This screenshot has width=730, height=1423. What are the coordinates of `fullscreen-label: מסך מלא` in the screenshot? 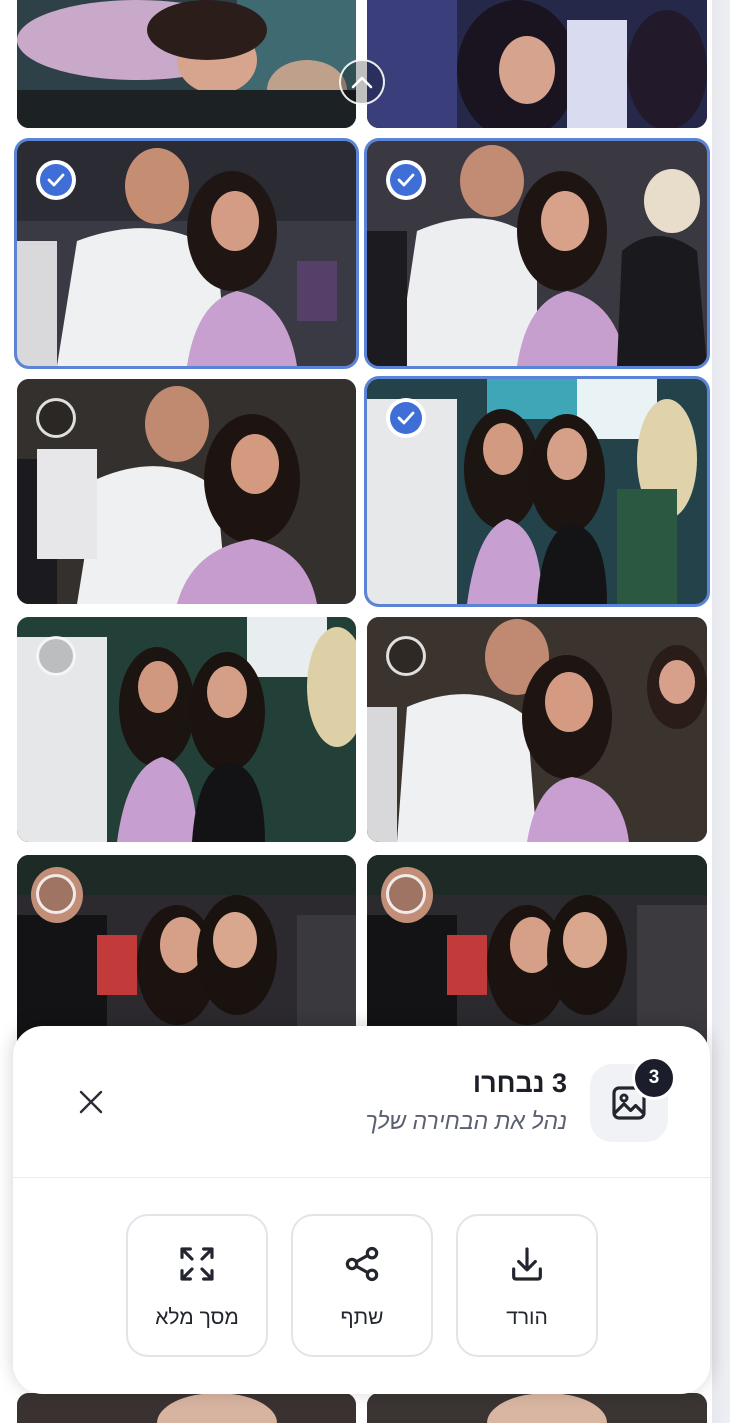 It's located at (197, 1317).